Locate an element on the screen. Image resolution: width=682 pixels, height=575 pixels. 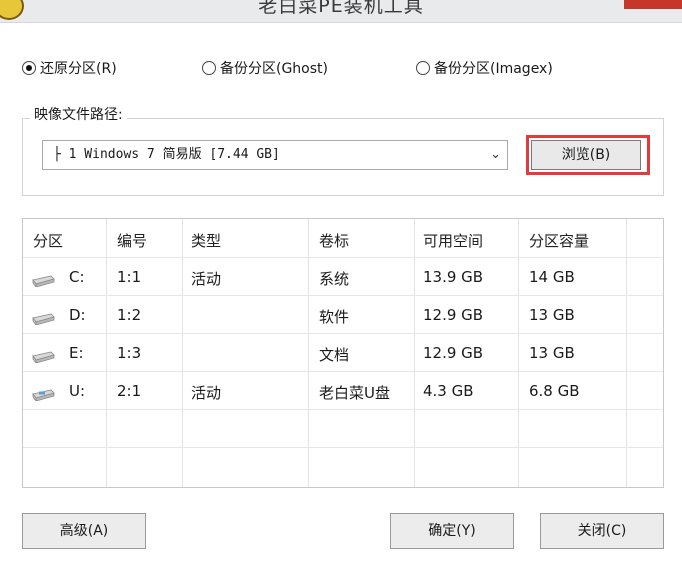
browse-button: 浏览(B) is located at coordinates (586, 155).